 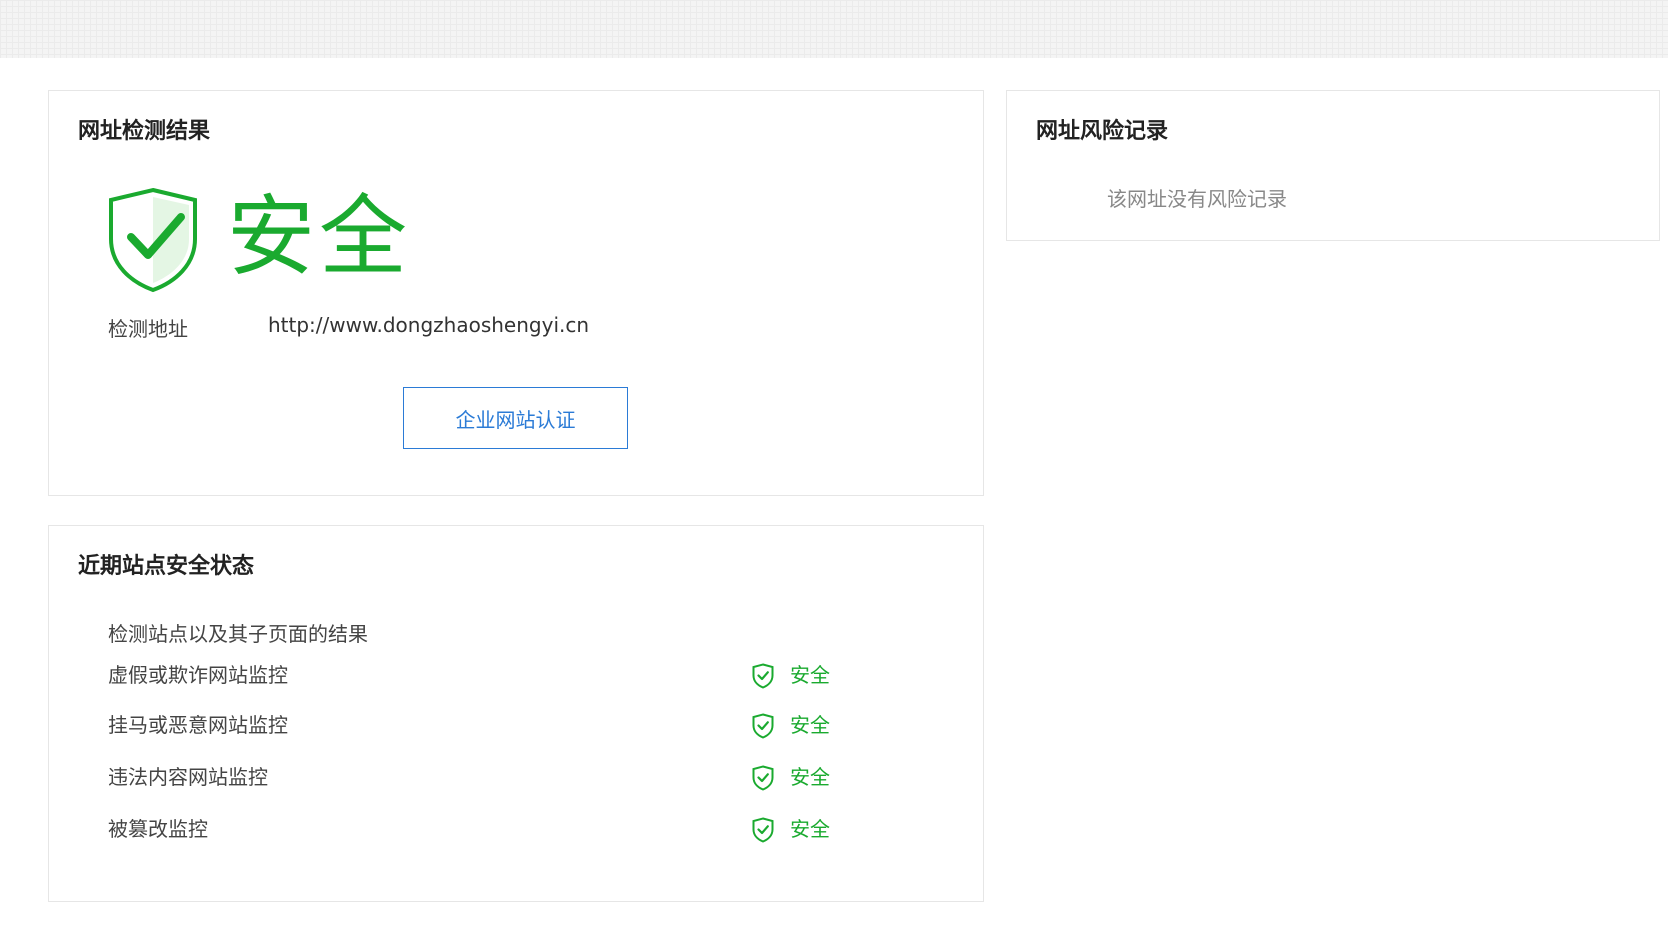 I want to click on url-risk-record-card: 网址风险记录 该网址没有风险记录, so click(x=1333, y=165).